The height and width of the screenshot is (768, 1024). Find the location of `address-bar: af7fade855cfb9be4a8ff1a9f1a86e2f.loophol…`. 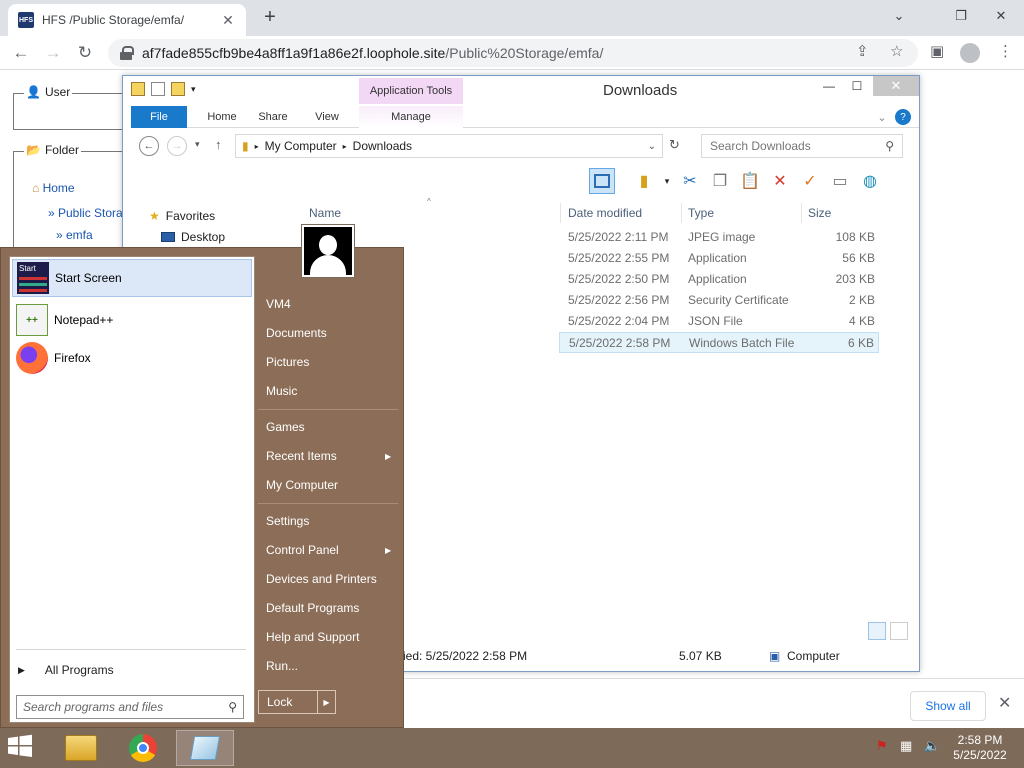

address-bar: af7fade855cfb9be4a8ff1a9f1a86e2f.loophol… is located at coordinates (513, 53).